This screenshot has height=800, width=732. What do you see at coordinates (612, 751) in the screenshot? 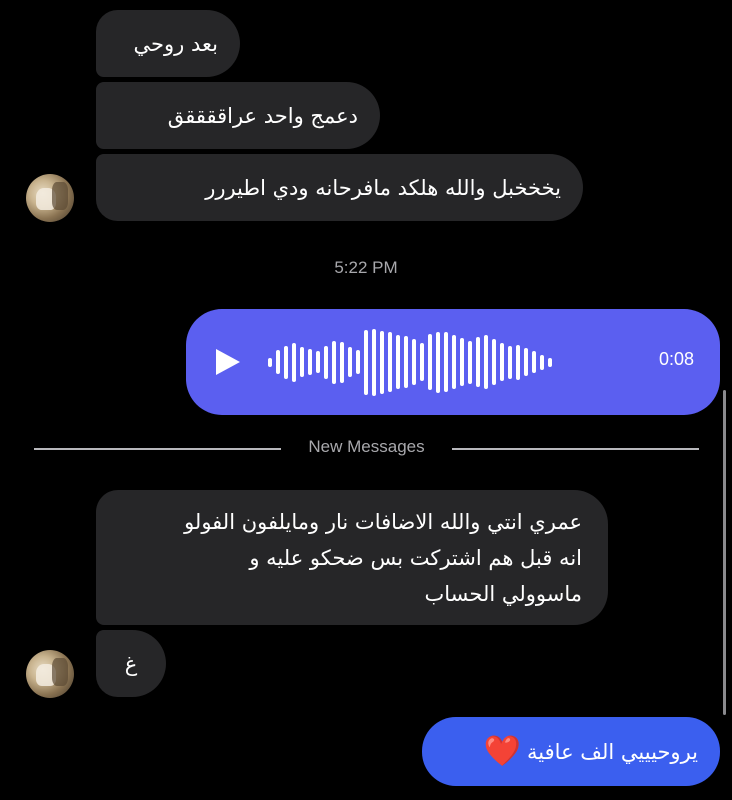
I see `message-text: يروحيييي الف عافية` at bounding box center [612, 751].